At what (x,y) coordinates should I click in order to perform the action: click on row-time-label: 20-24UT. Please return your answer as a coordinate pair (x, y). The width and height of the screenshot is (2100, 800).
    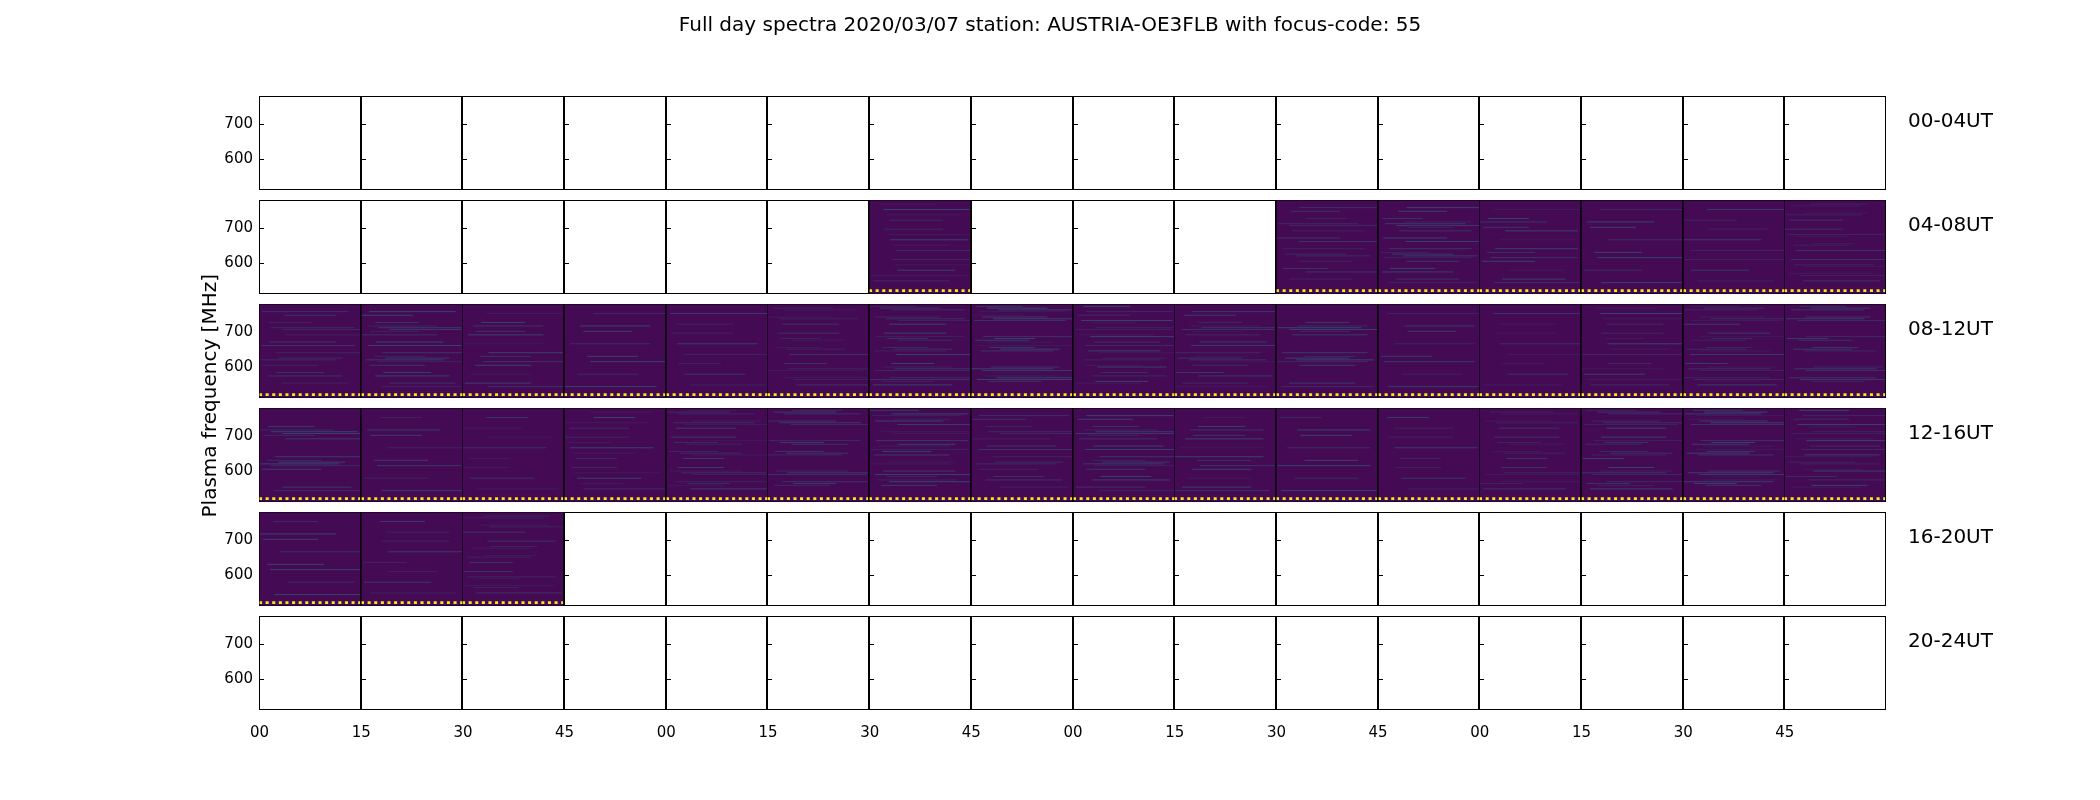
    Looking at the image, I should click on (1950, 640).